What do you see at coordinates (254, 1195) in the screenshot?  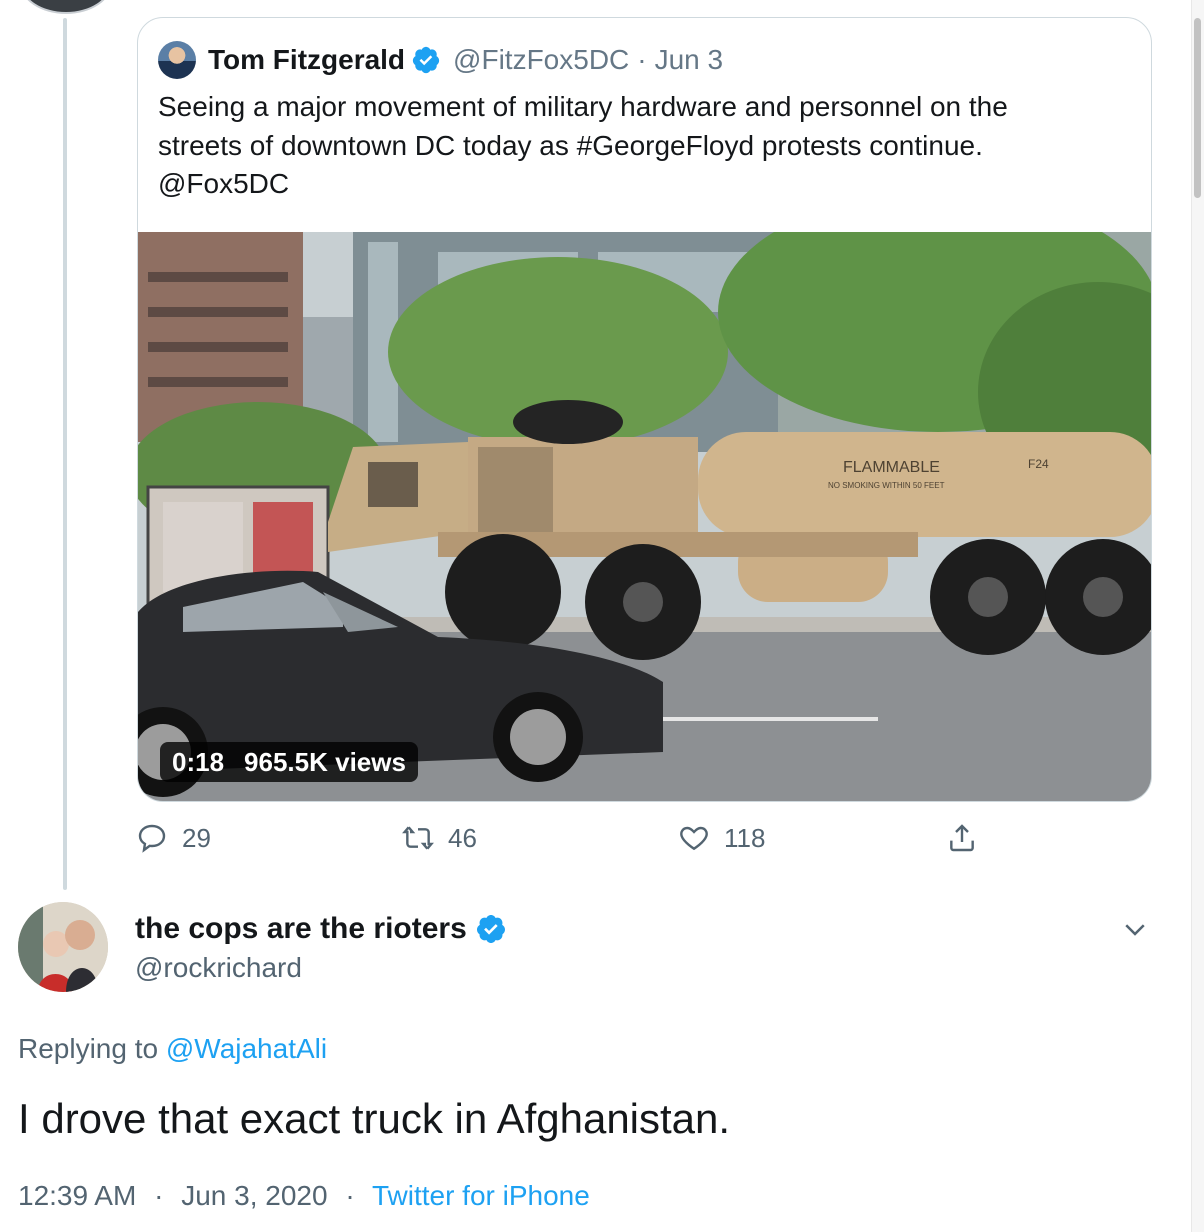 I see `reply-date: Jun 3, 2020` at bounding box center [254, 1195].